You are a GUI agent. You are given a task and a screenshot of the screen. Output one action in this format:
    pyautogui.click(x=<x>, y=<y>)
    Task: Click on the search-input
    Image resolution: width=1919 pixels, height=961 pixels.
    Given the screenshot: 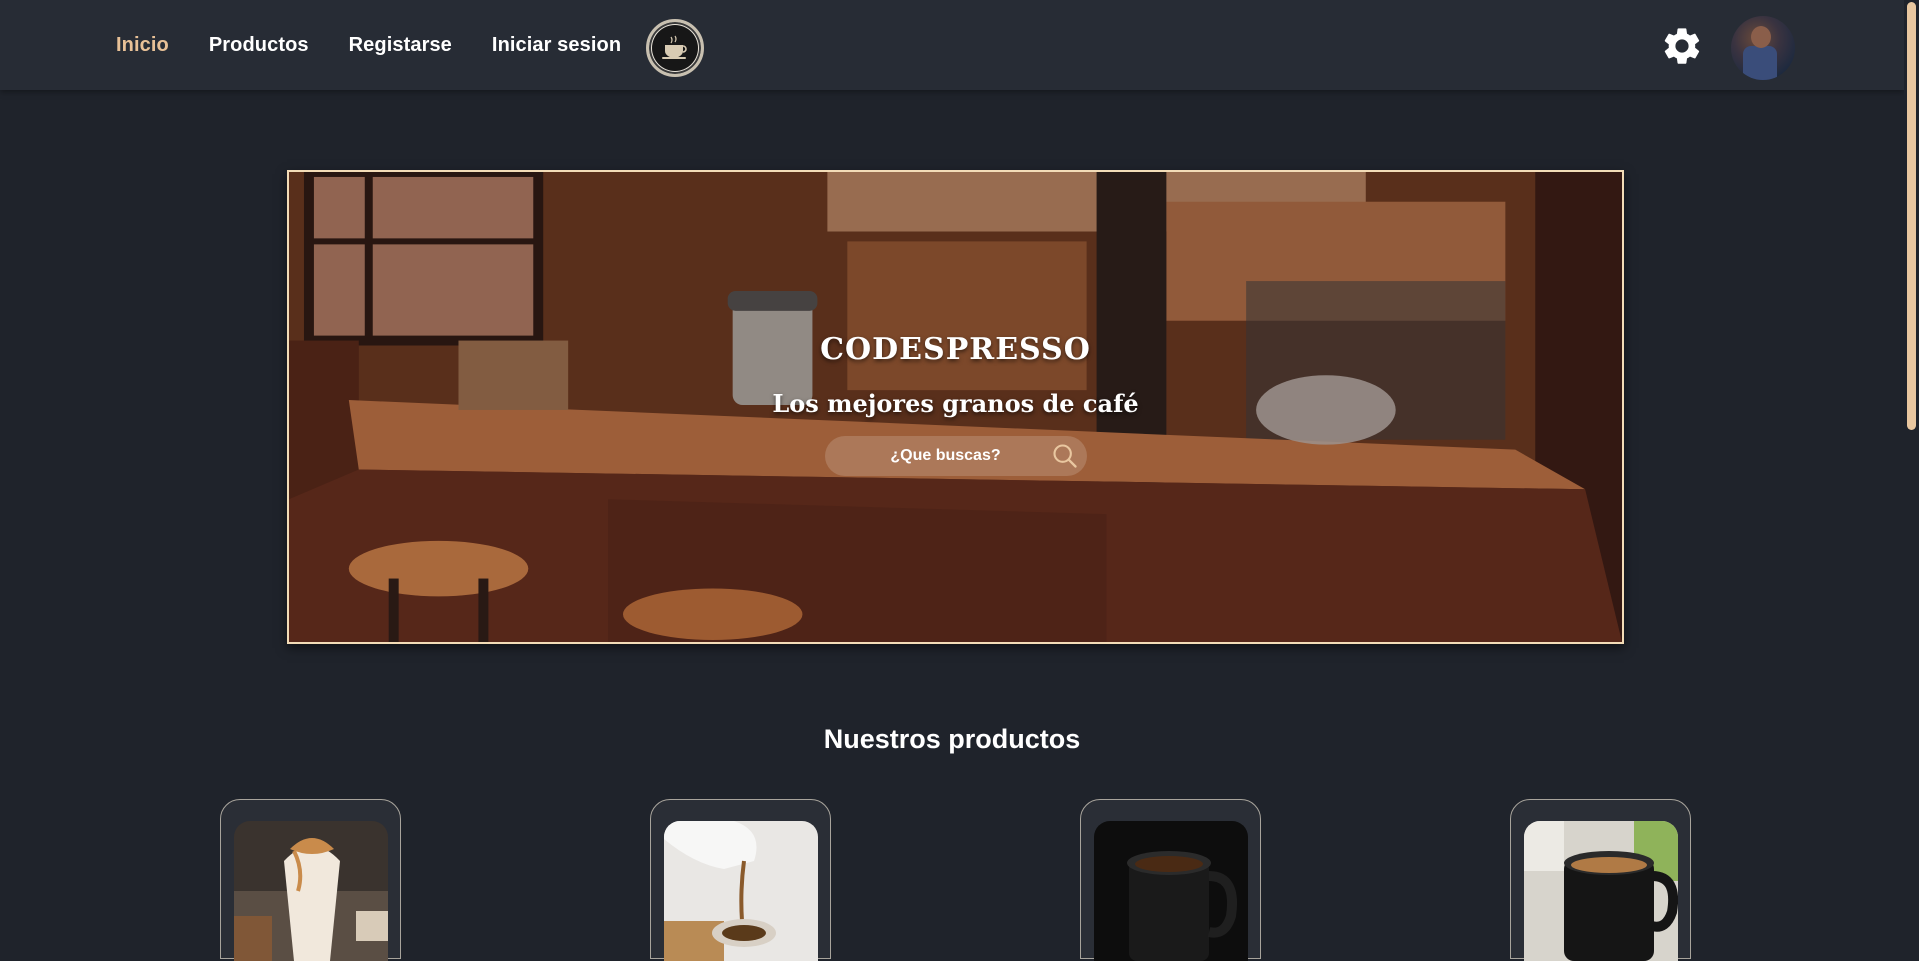 What is the action you would take?
    pyautogui.click(x=955, y=456)
    